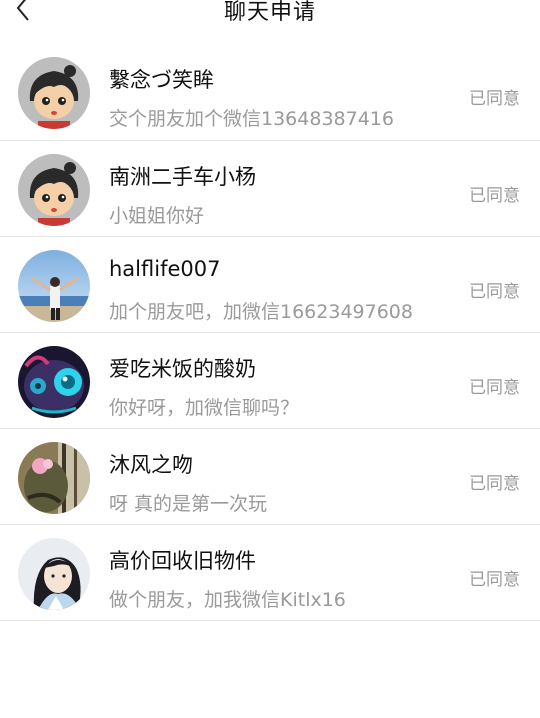 Image resolution: width=540 pixels, height=718 pixels. What do you see at coordinates (161, 80) in the screenshot?
I see `requester-name: 繫念づ笑眸` at bounding box center [161, 80].